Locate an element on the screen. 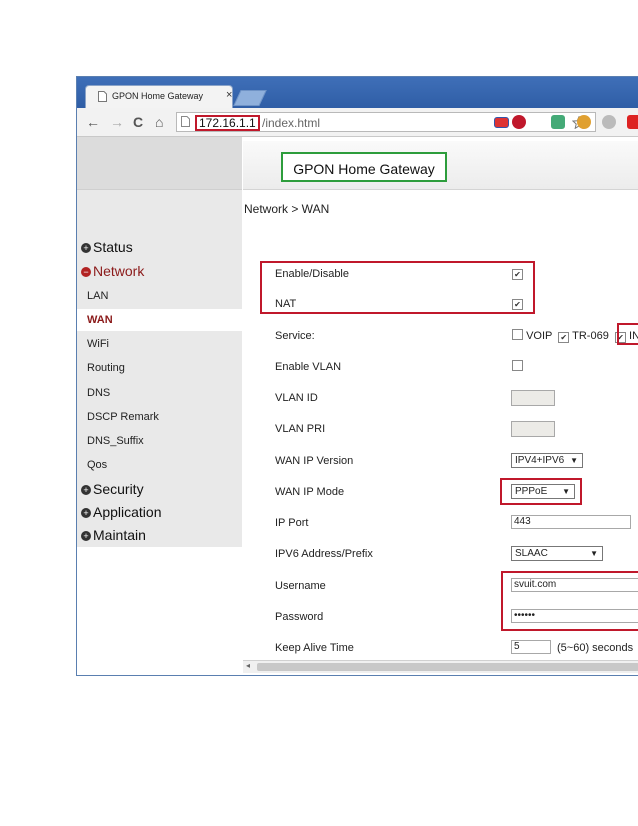 The width and height of the screenshot is (638, 826). sidebar-group-security: + Security is located at coordinates (112, 489).